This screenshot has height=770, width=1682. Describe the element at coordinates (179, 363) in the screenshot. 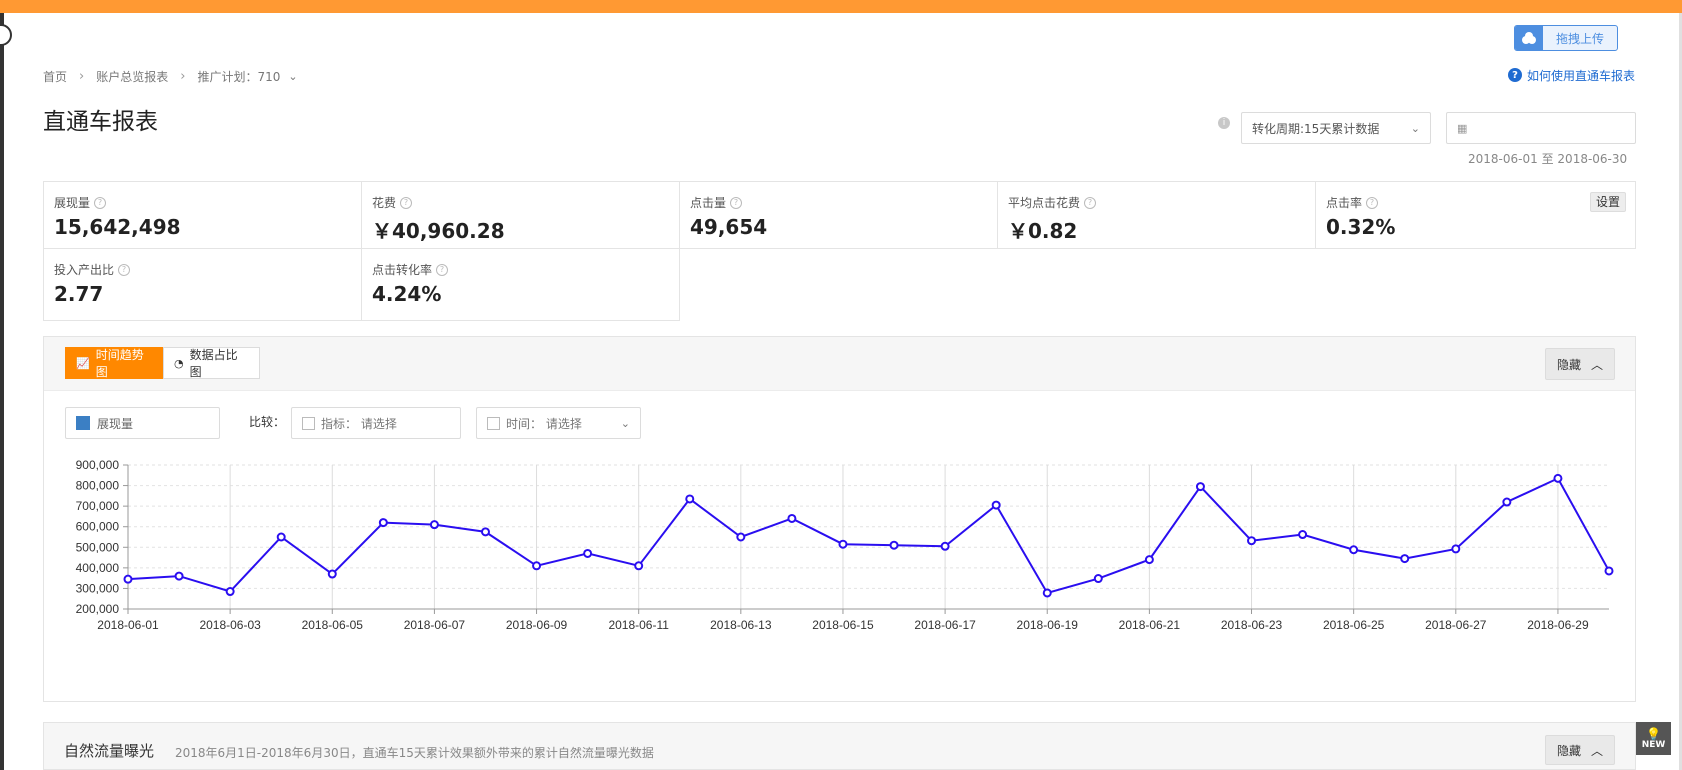

I see `pie-chart-icon: ◔` at that location.